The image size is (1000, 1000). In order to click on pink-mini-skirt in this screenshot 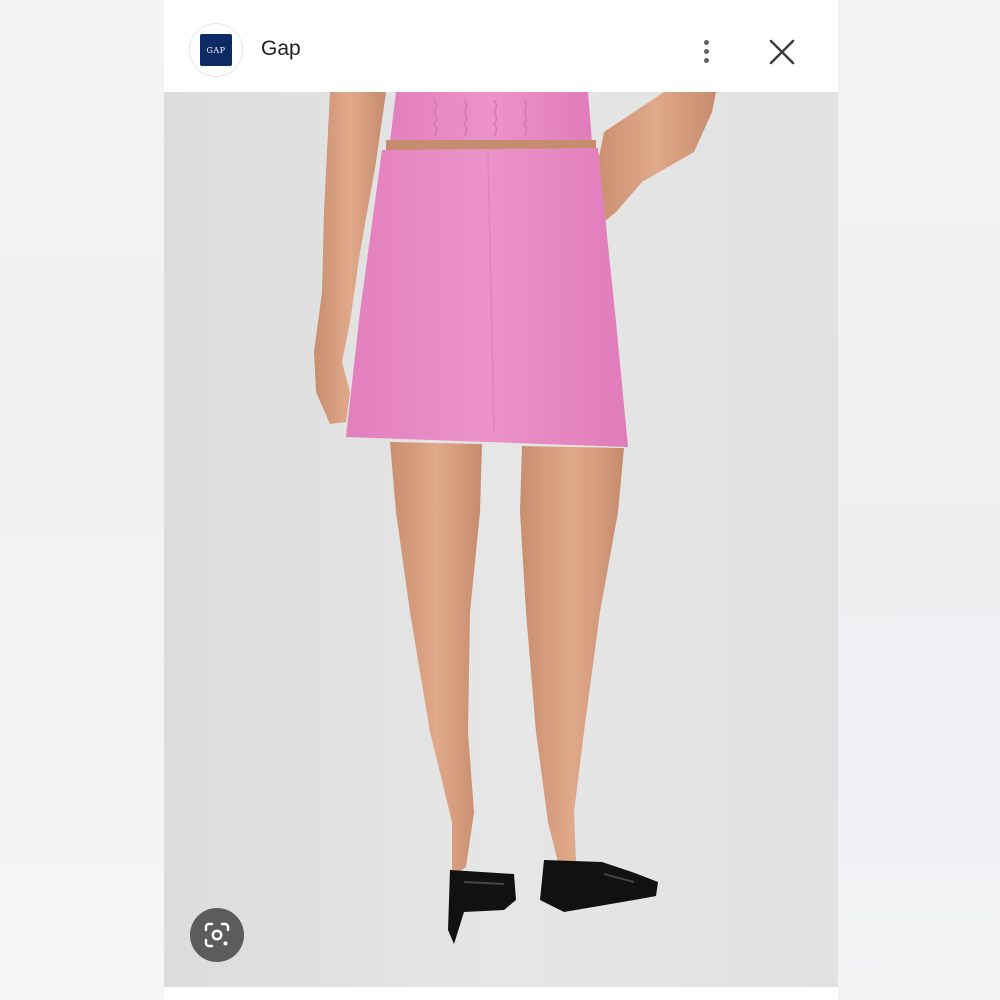, I will do `click(487, 297)`.